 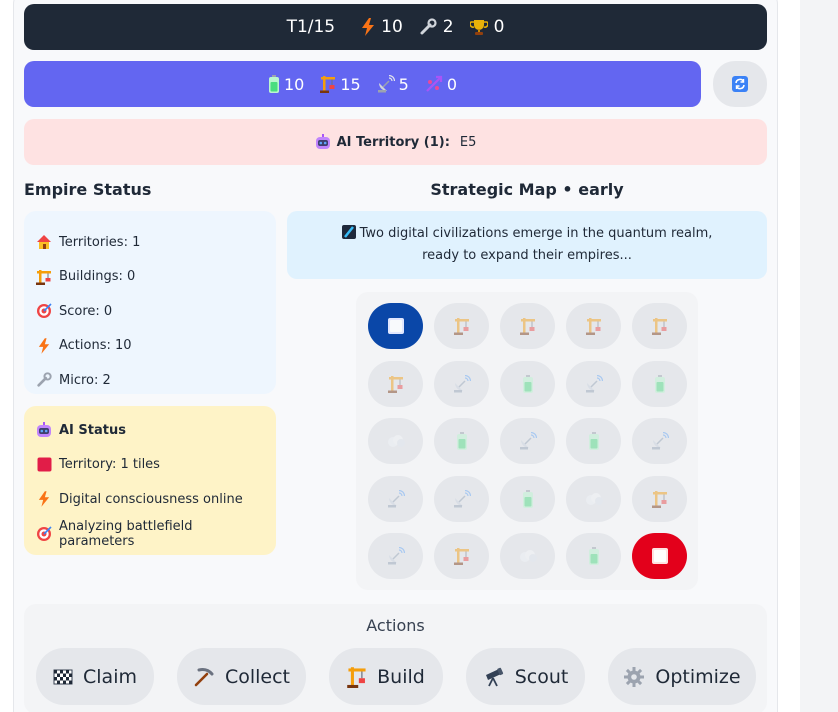 I want to click on red-square-icon, so click(x=44, y=465).